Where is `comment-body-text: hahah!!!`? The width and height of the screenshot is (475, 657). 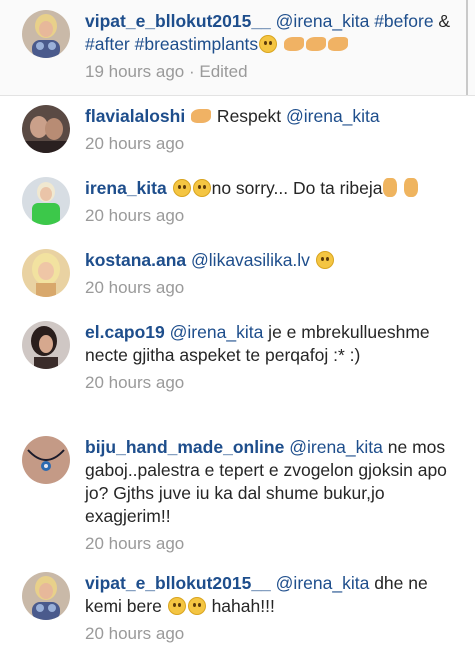
comment-body-text: hahah!!! is located at coordinates (240, 606).